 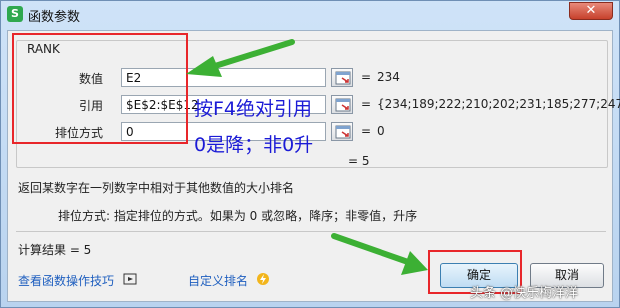 What do you see at coordinates (524, 293) in the screenshot?
I see `watermark: 头条 @快乐梅洋洋` at bounding box center [524, 293].